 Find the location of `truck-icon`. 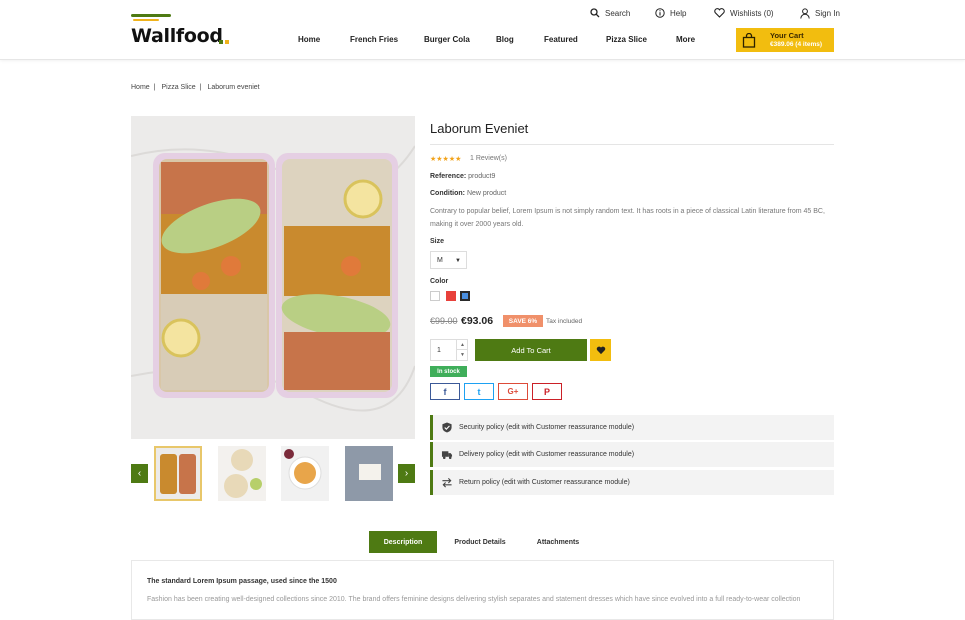

truck-icon is located at coordinates (447, 455).